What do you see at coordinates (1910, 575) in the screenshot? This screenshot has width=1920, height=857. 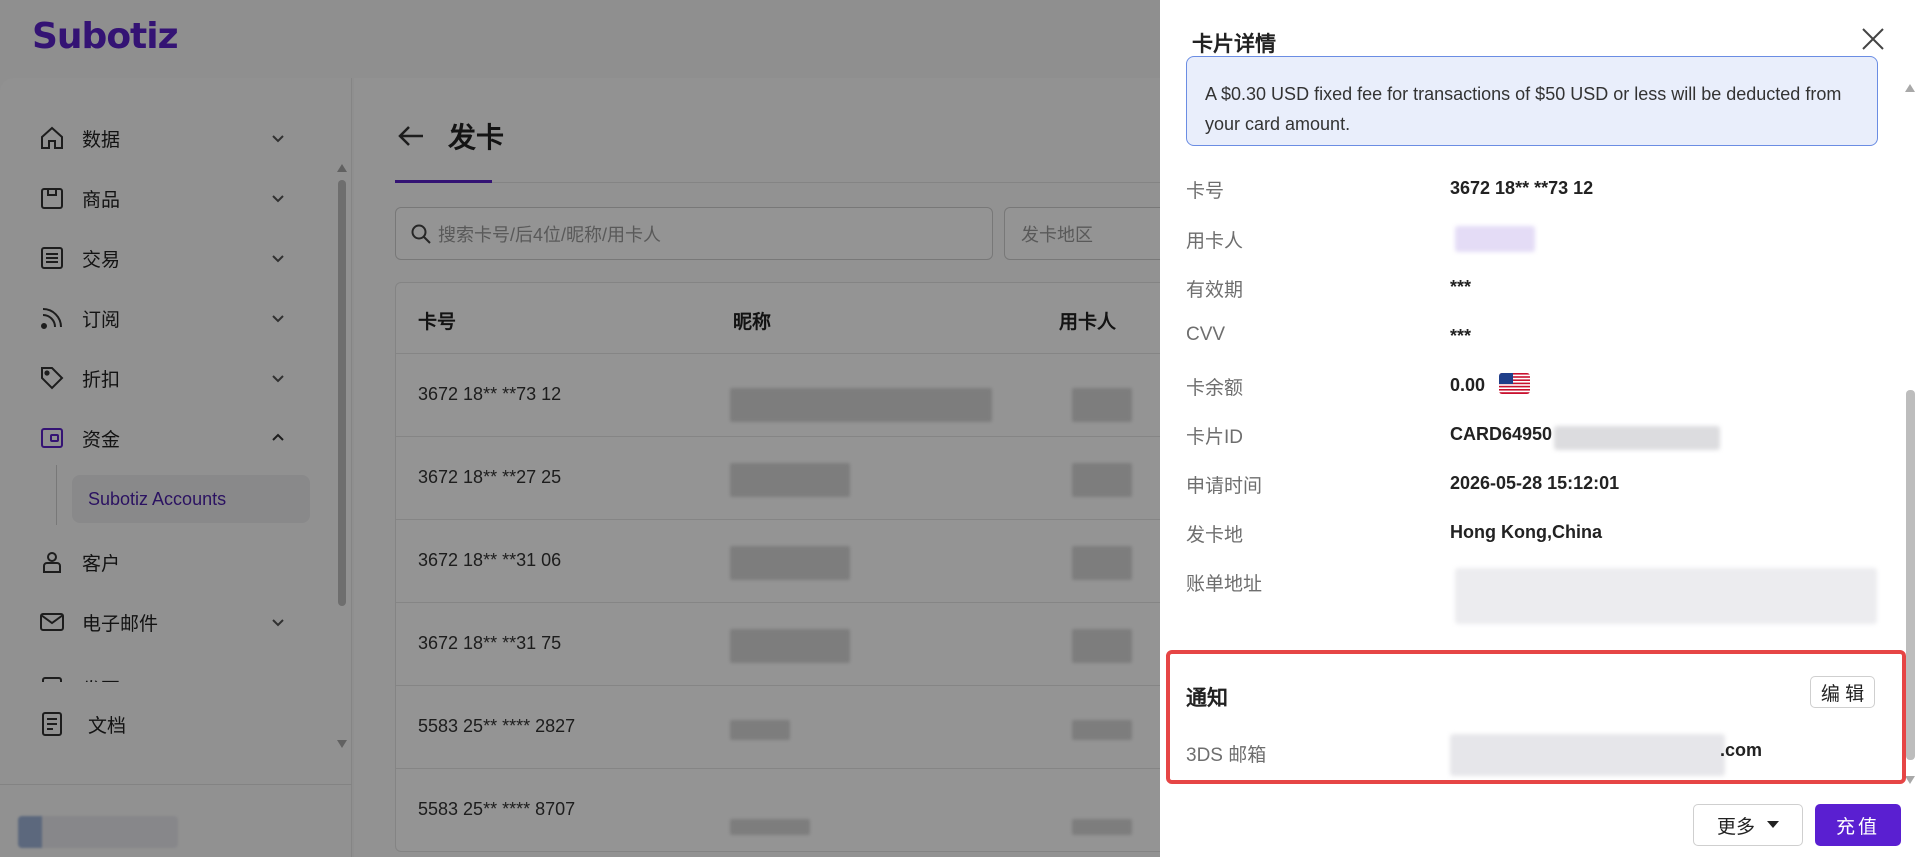 I see `drawer-scroll-thumb` at bounding box center [1910, 575].